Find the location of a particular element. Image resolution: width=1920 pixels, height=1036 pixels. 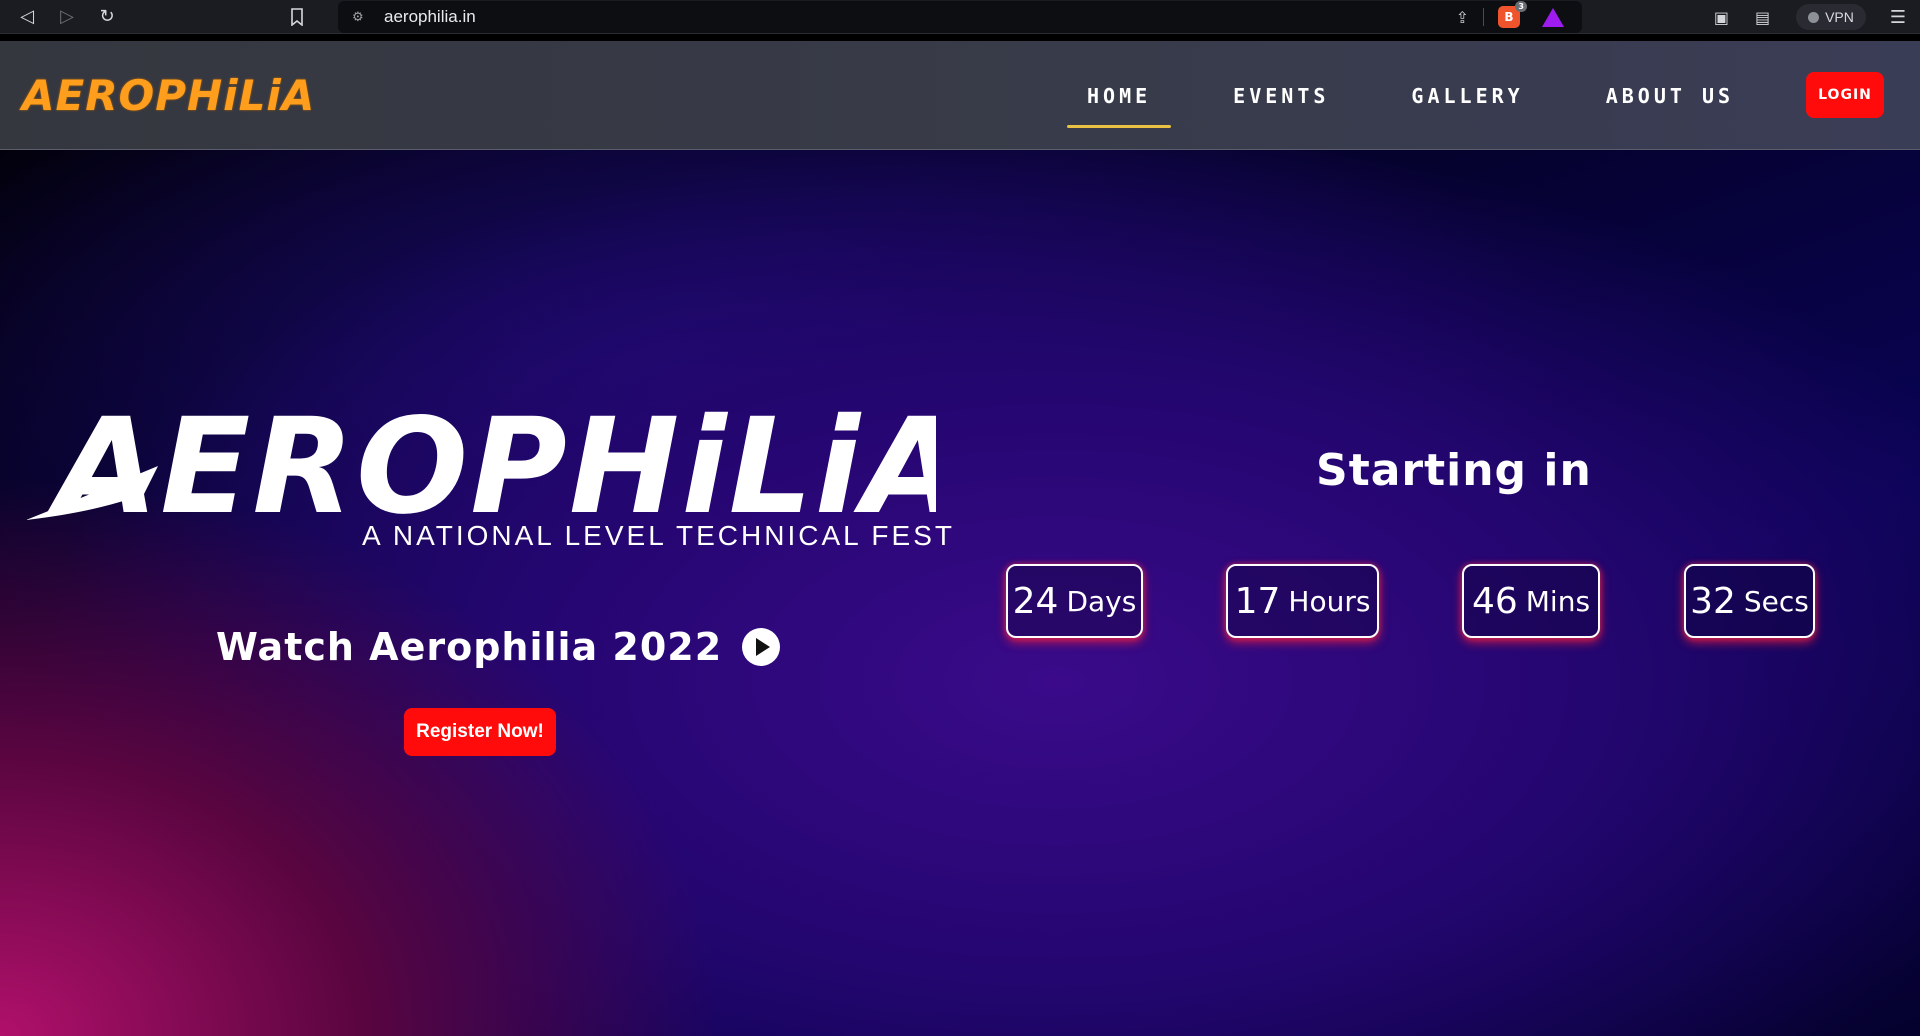

bookmark-icon is located at coordinates (297, 17).